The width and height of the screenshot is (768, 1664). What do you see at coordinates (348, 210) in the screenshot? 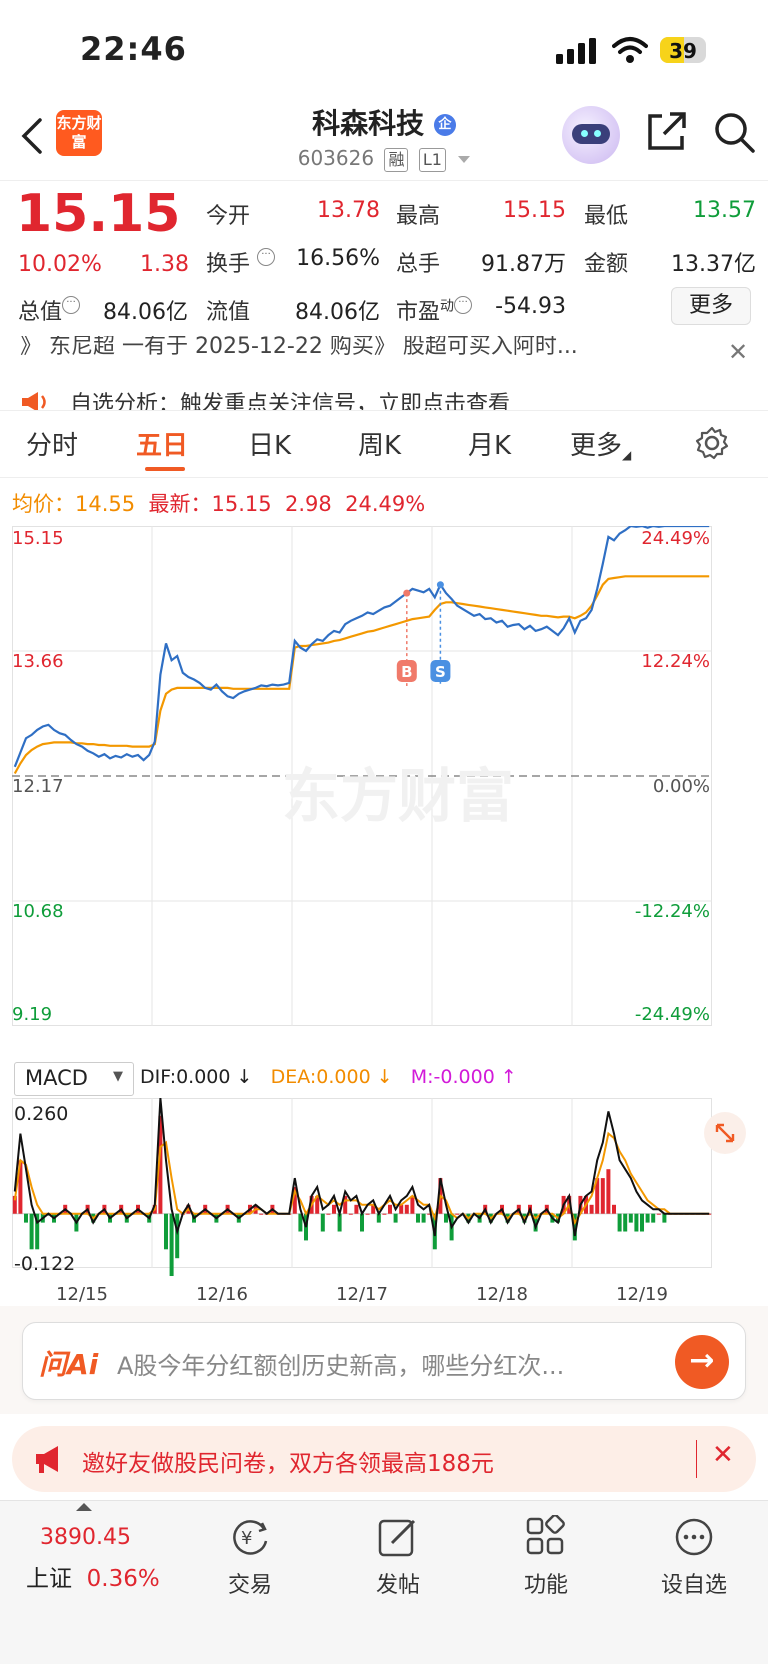
I see `open-value: 13.78` at bounding box center [348, 210].